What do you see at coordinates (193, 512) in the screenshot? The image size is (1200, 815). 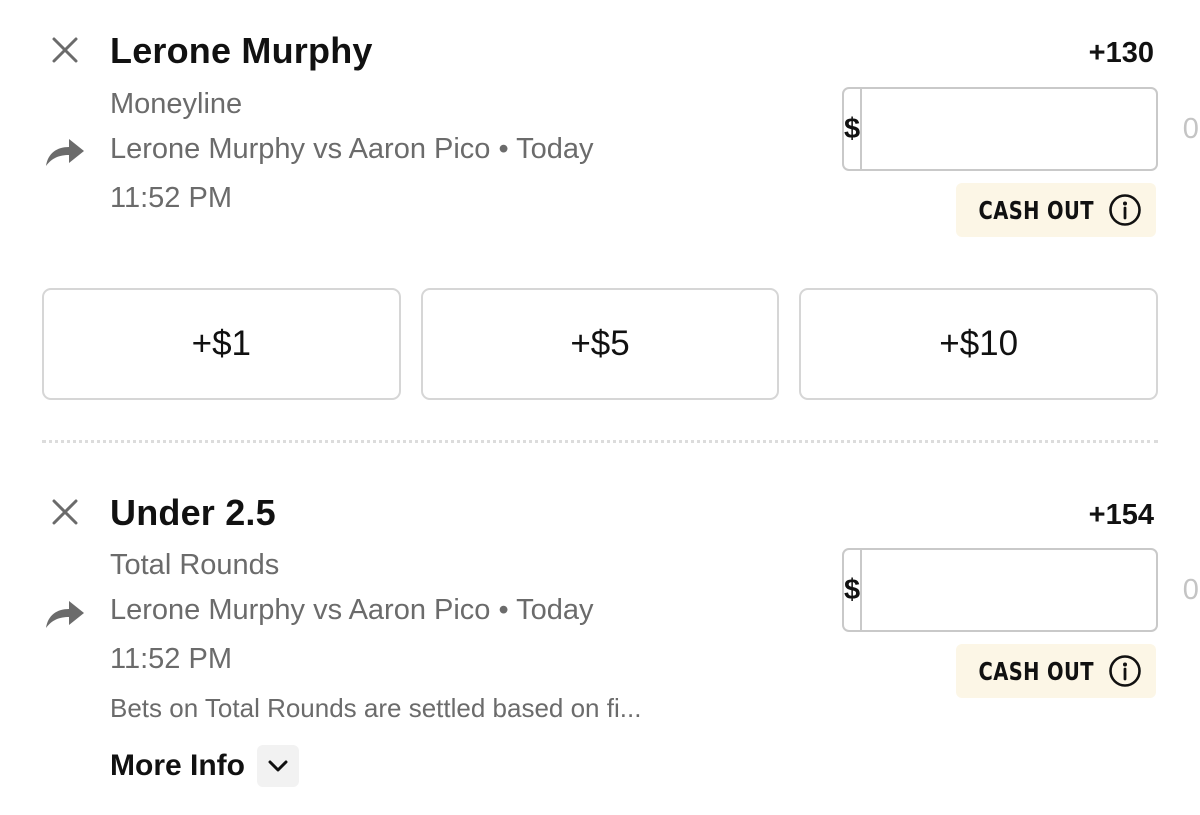 I see `bet-selection-title: Under 2.5` at bounding box center [193, 512].